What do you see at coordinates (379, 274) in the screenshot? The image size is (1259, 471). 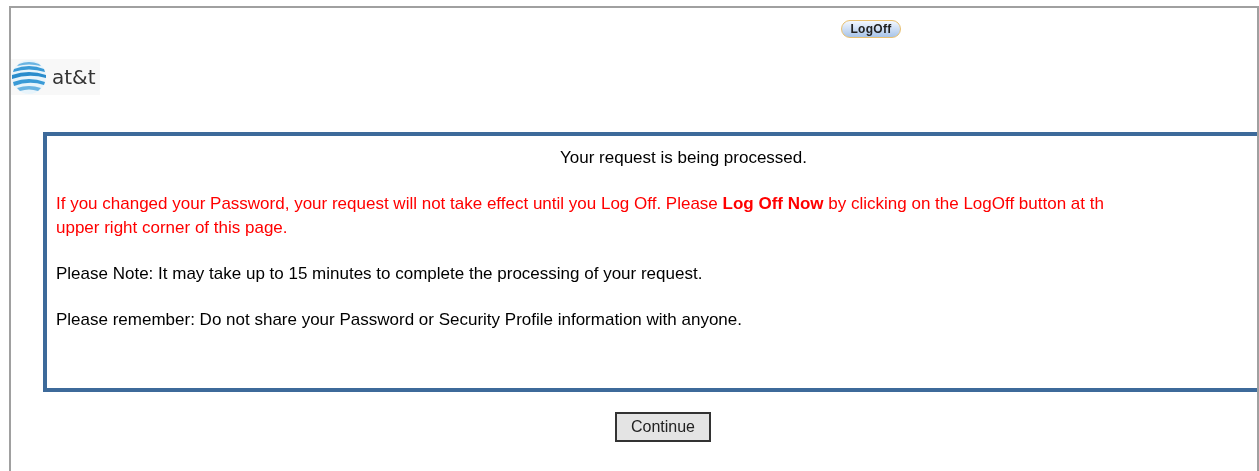 I see `note-text: Please Note: It may take up to 15 minutes to complete the processing of your request.` at bounding box center [379, 274].